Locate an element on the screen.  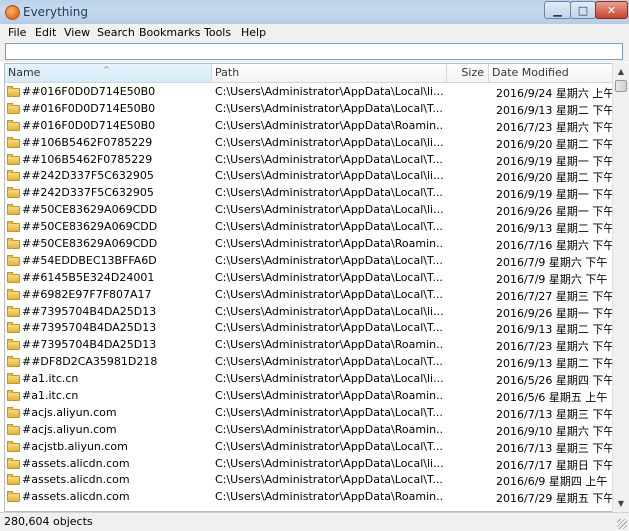
menu-file: File is located at coordinates (17, 32).